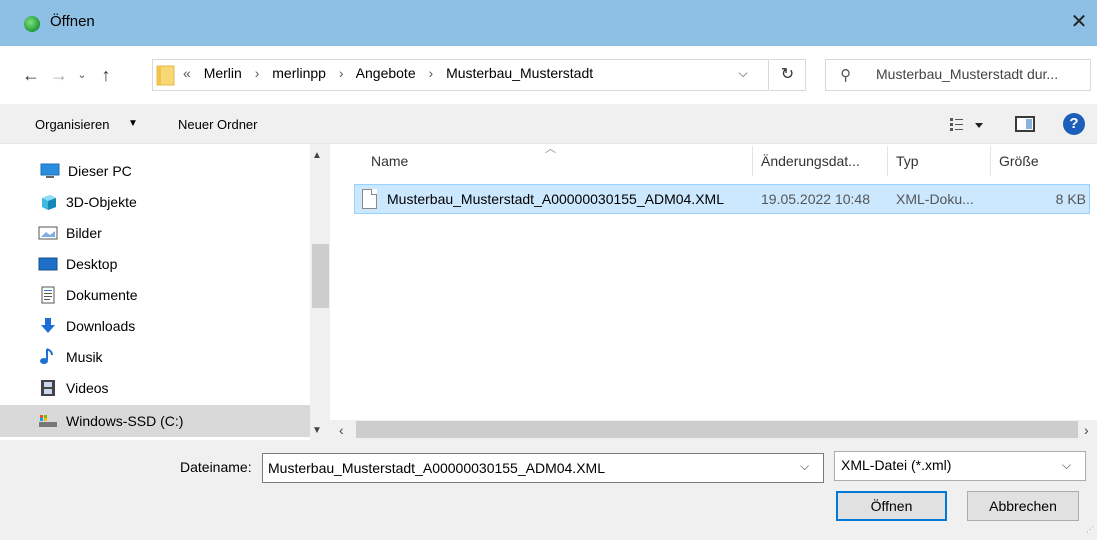 The image size is (1097, 540). I want to click on breadcrumb-overflow: «, so click(187, 73).